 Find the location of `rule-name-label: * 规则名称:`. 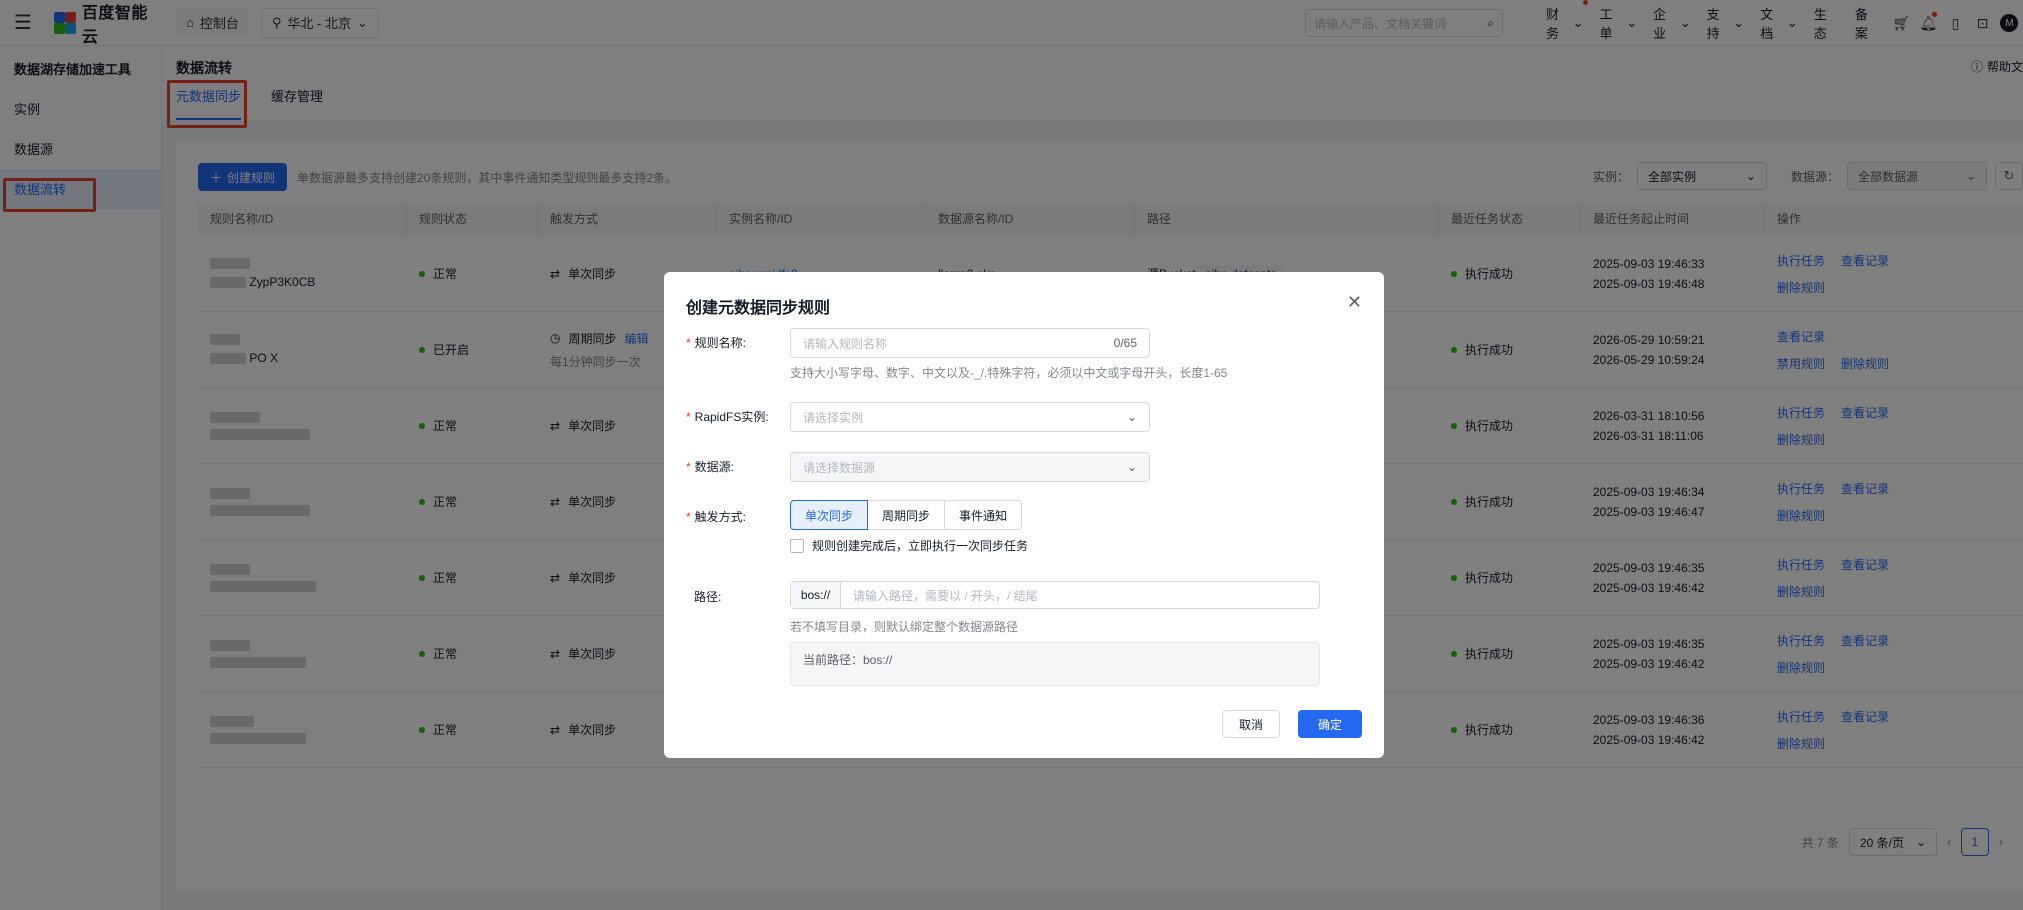

rule-name-label: * 规则名称: is located at coordinates (716, 343).